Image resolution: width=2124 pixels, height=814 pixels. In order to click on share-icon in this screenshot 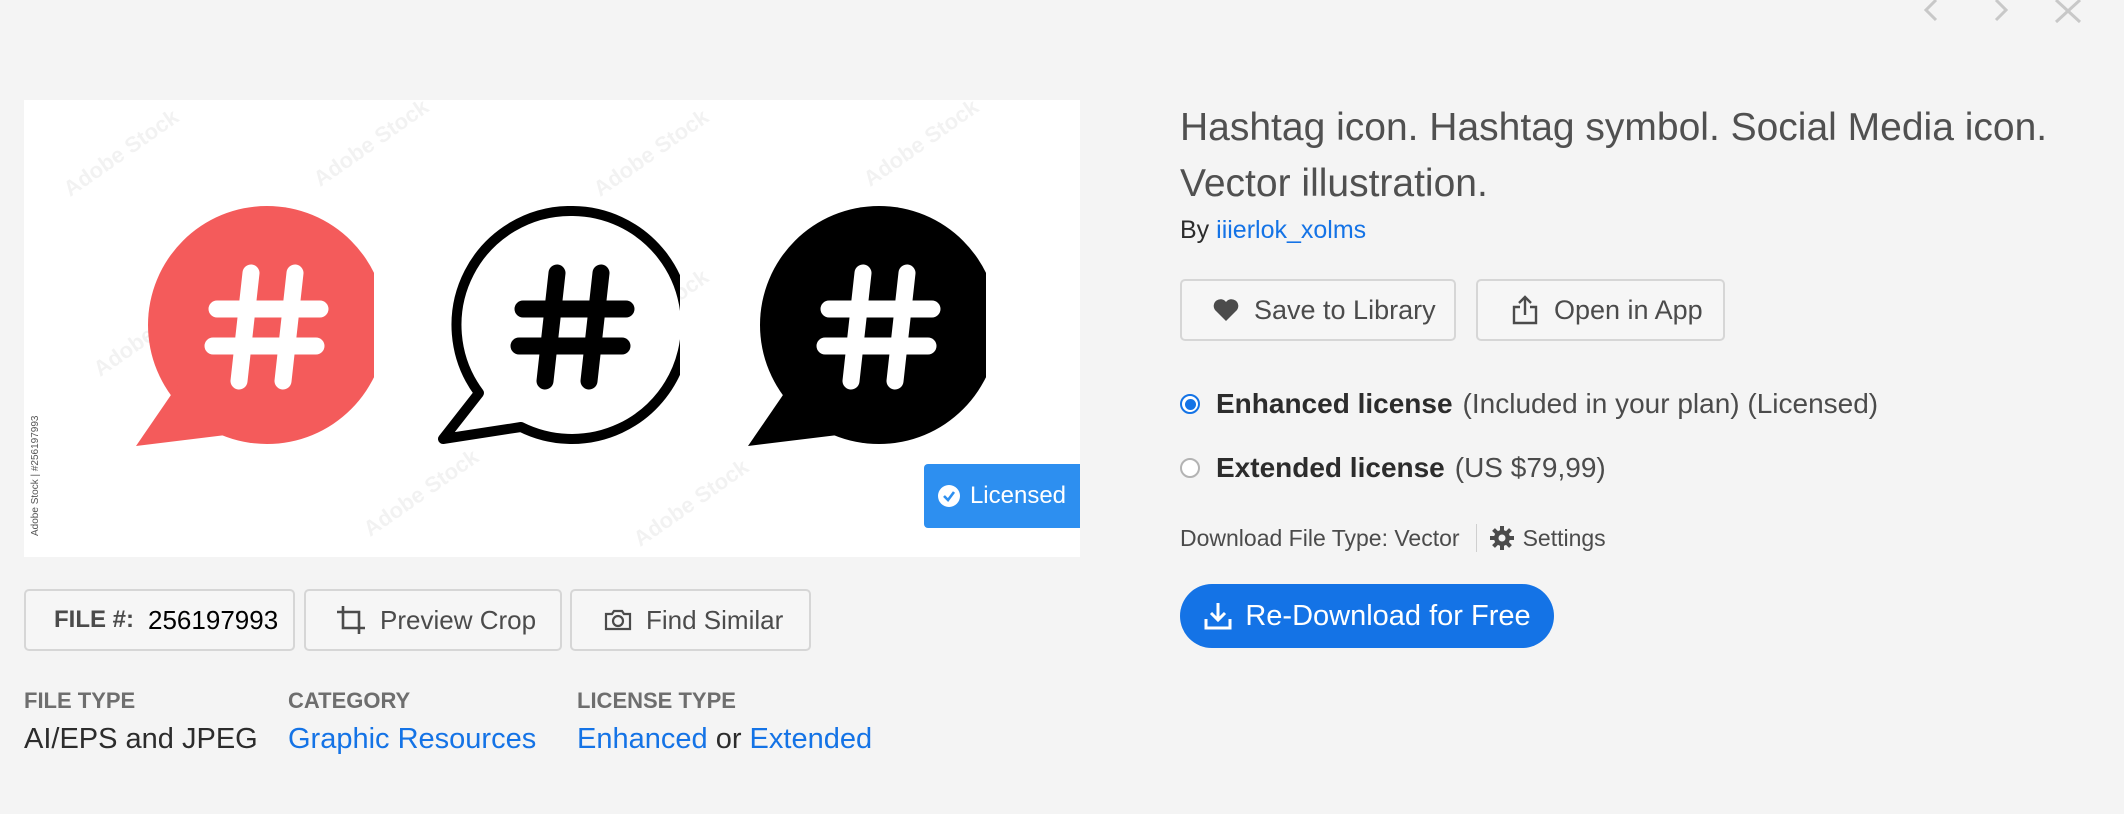, I will do `click(1525, 310)`.